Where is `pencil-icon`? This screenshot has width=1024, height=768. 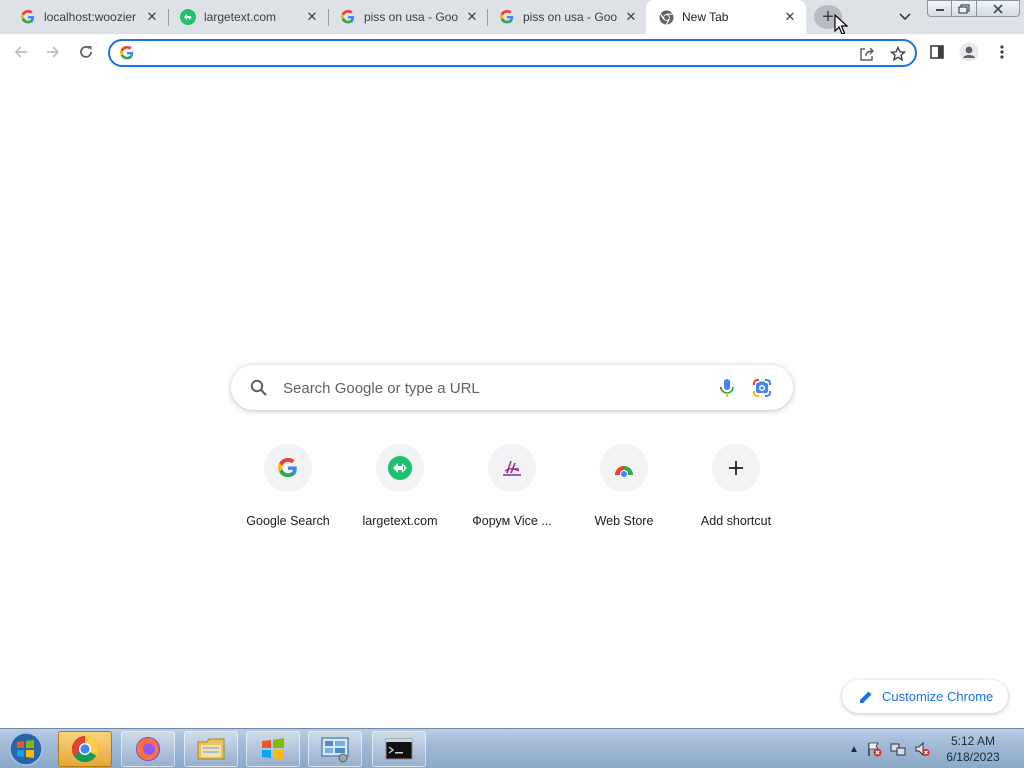
pencil-icon is located at coordinates (866, 697).